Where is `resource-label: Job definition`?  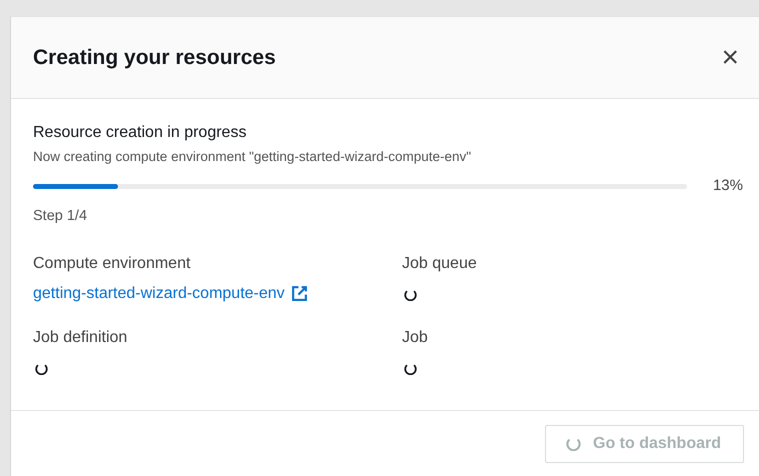 resource-label: Job definition is located at coordinates (80, 338).